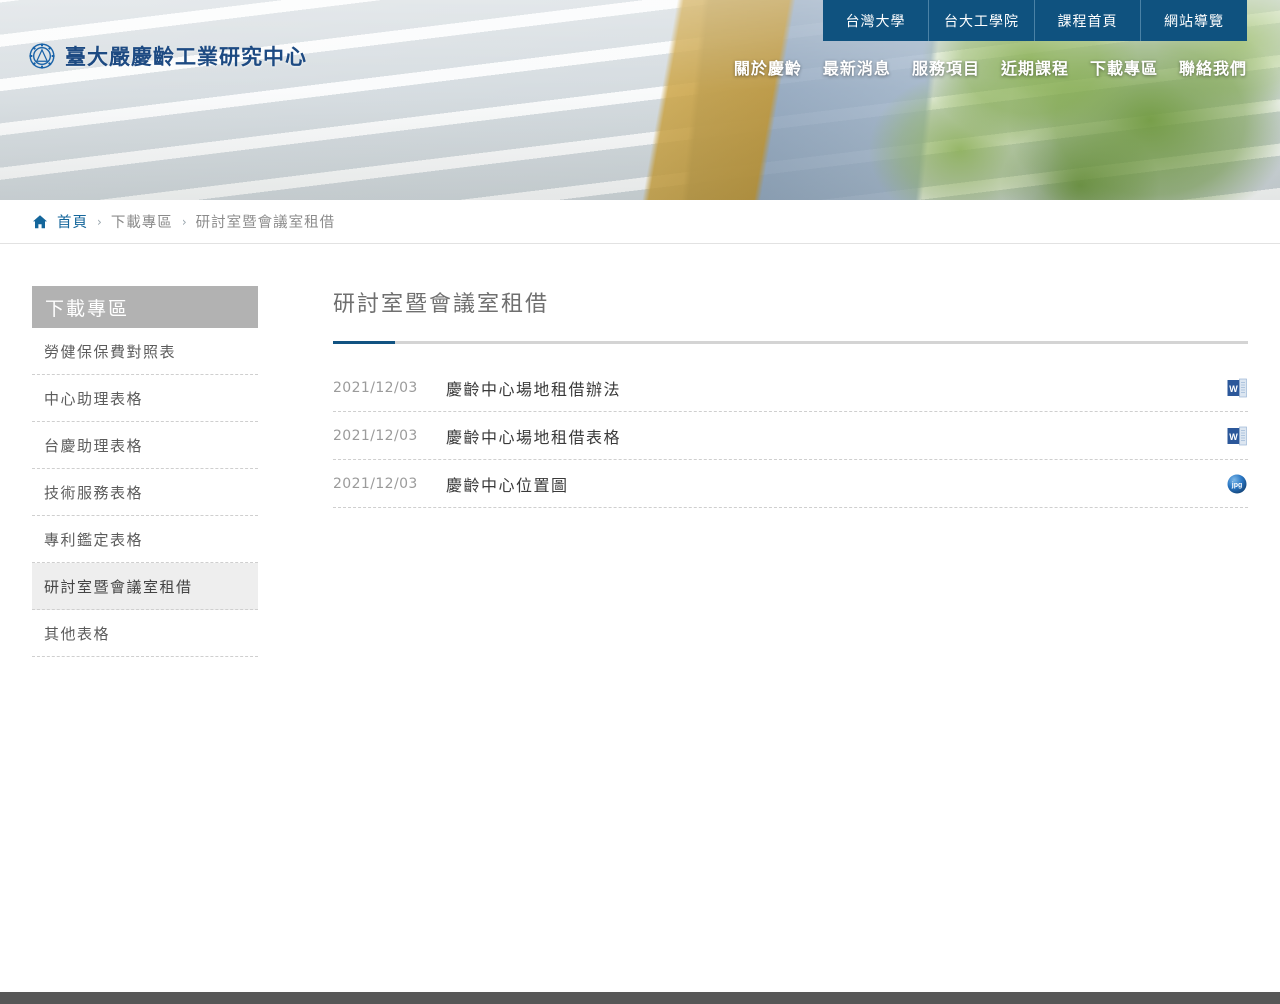  What do you see at coordinates (145, 398) in the screenshot?
I see `sidebar-item-center-assistant-forms: 中心助理表格` at bounding box center [145, 398].